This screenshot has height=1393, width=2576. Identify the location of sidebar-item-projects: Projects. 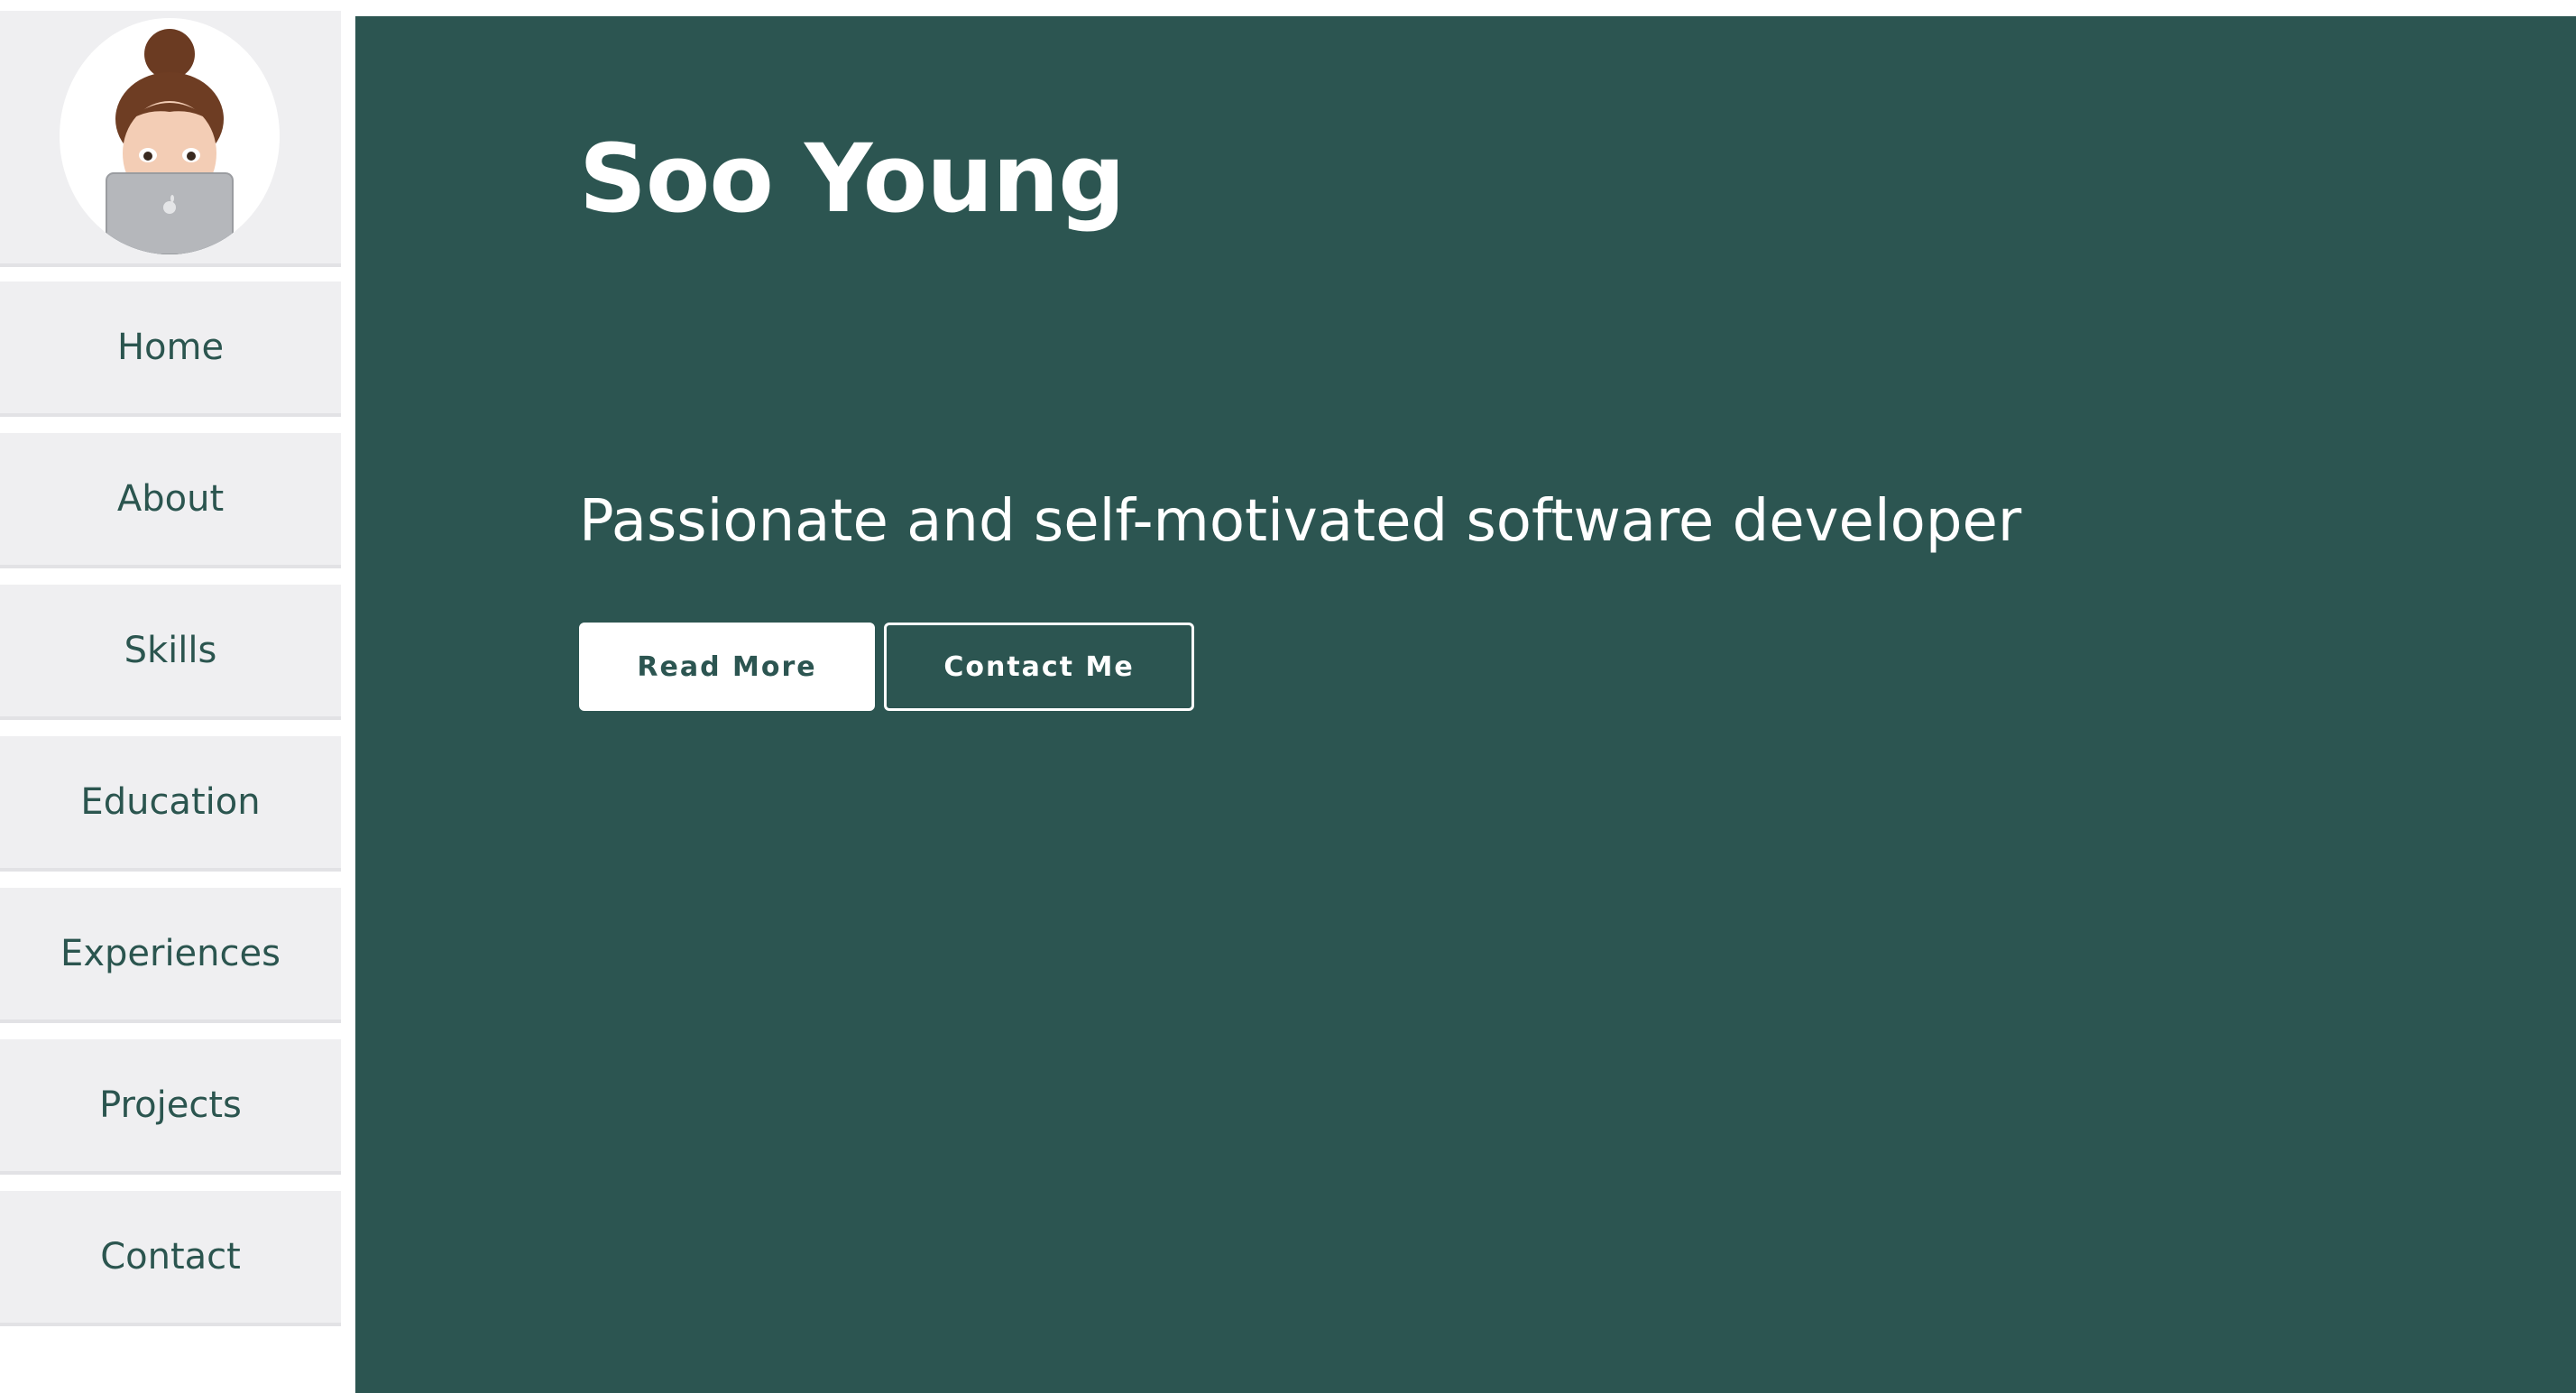
(170, 1107).